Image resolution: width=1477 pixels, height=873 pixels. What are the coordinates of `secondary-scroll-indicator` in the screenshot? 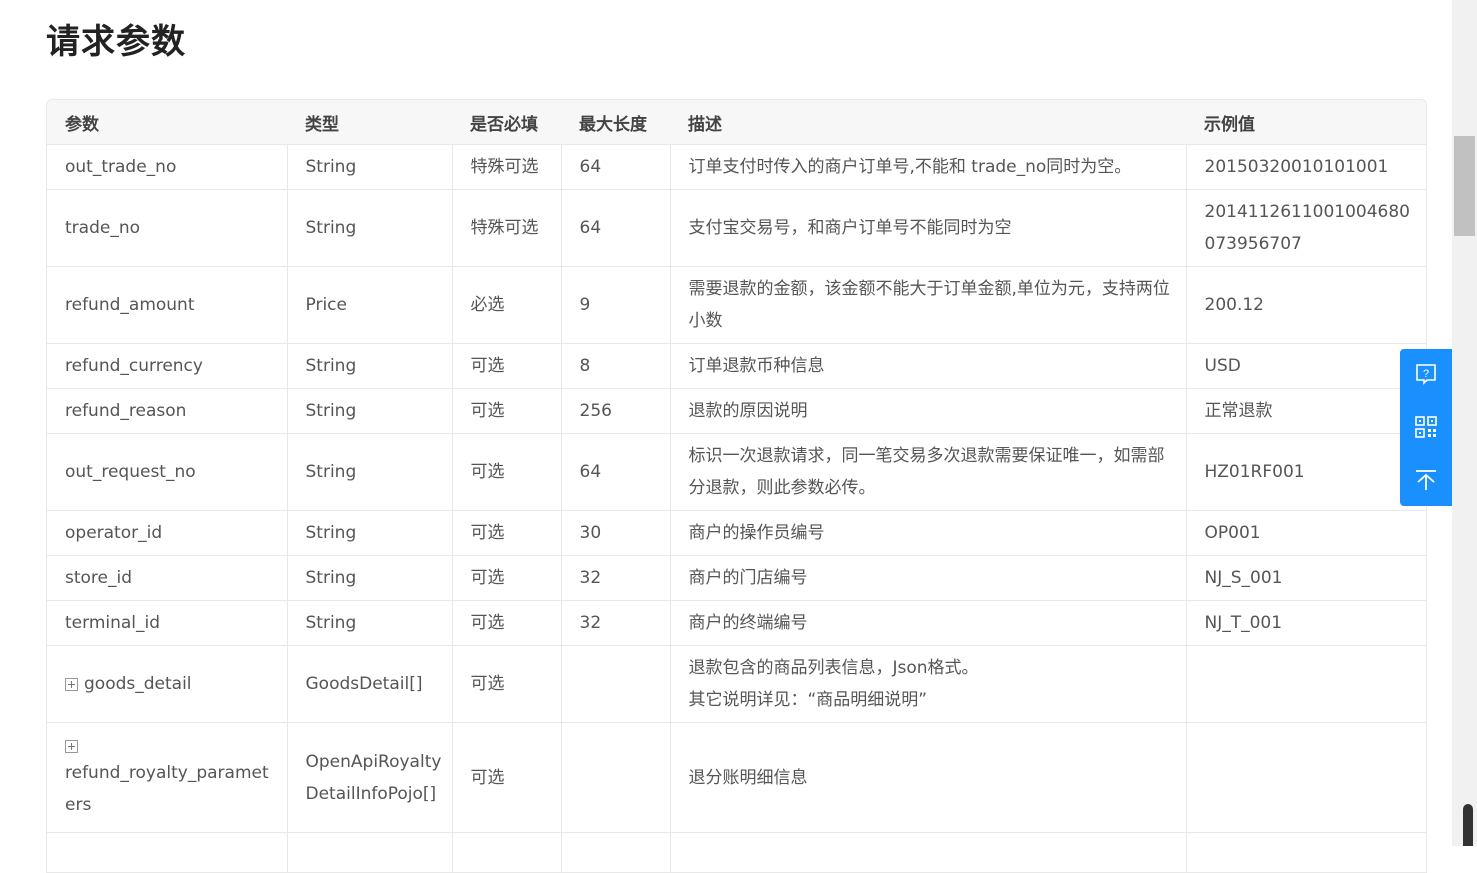 It's located at (1468, 825).